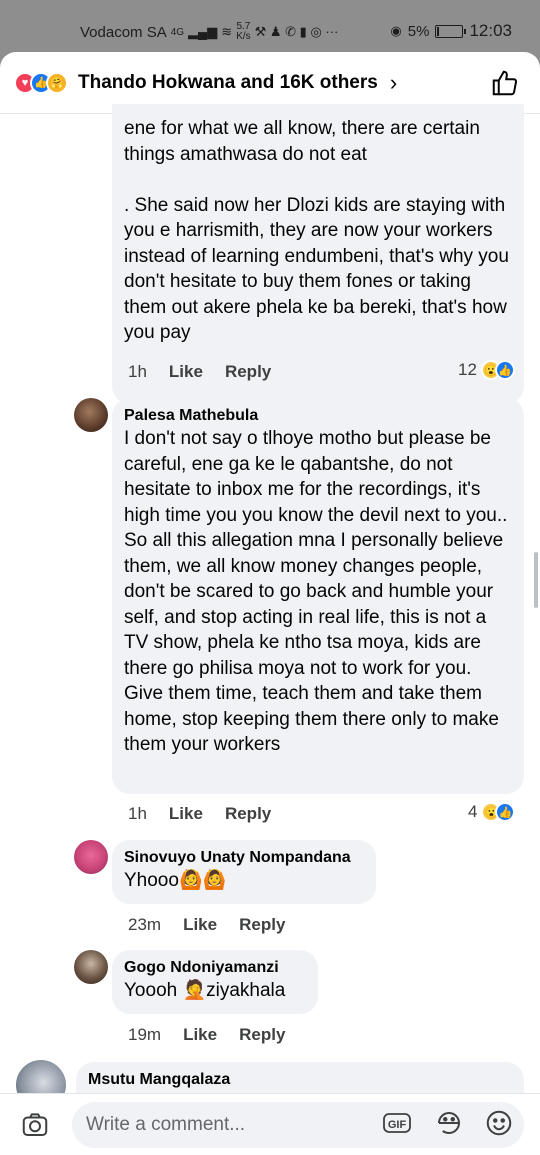 This screenshot has height=1155, width=540. What do you see at coordinates (228, 83) in the screenshot?
I see `reactions-summary: Thando Hokwana and 16K others` at bounding box center [228, 83].